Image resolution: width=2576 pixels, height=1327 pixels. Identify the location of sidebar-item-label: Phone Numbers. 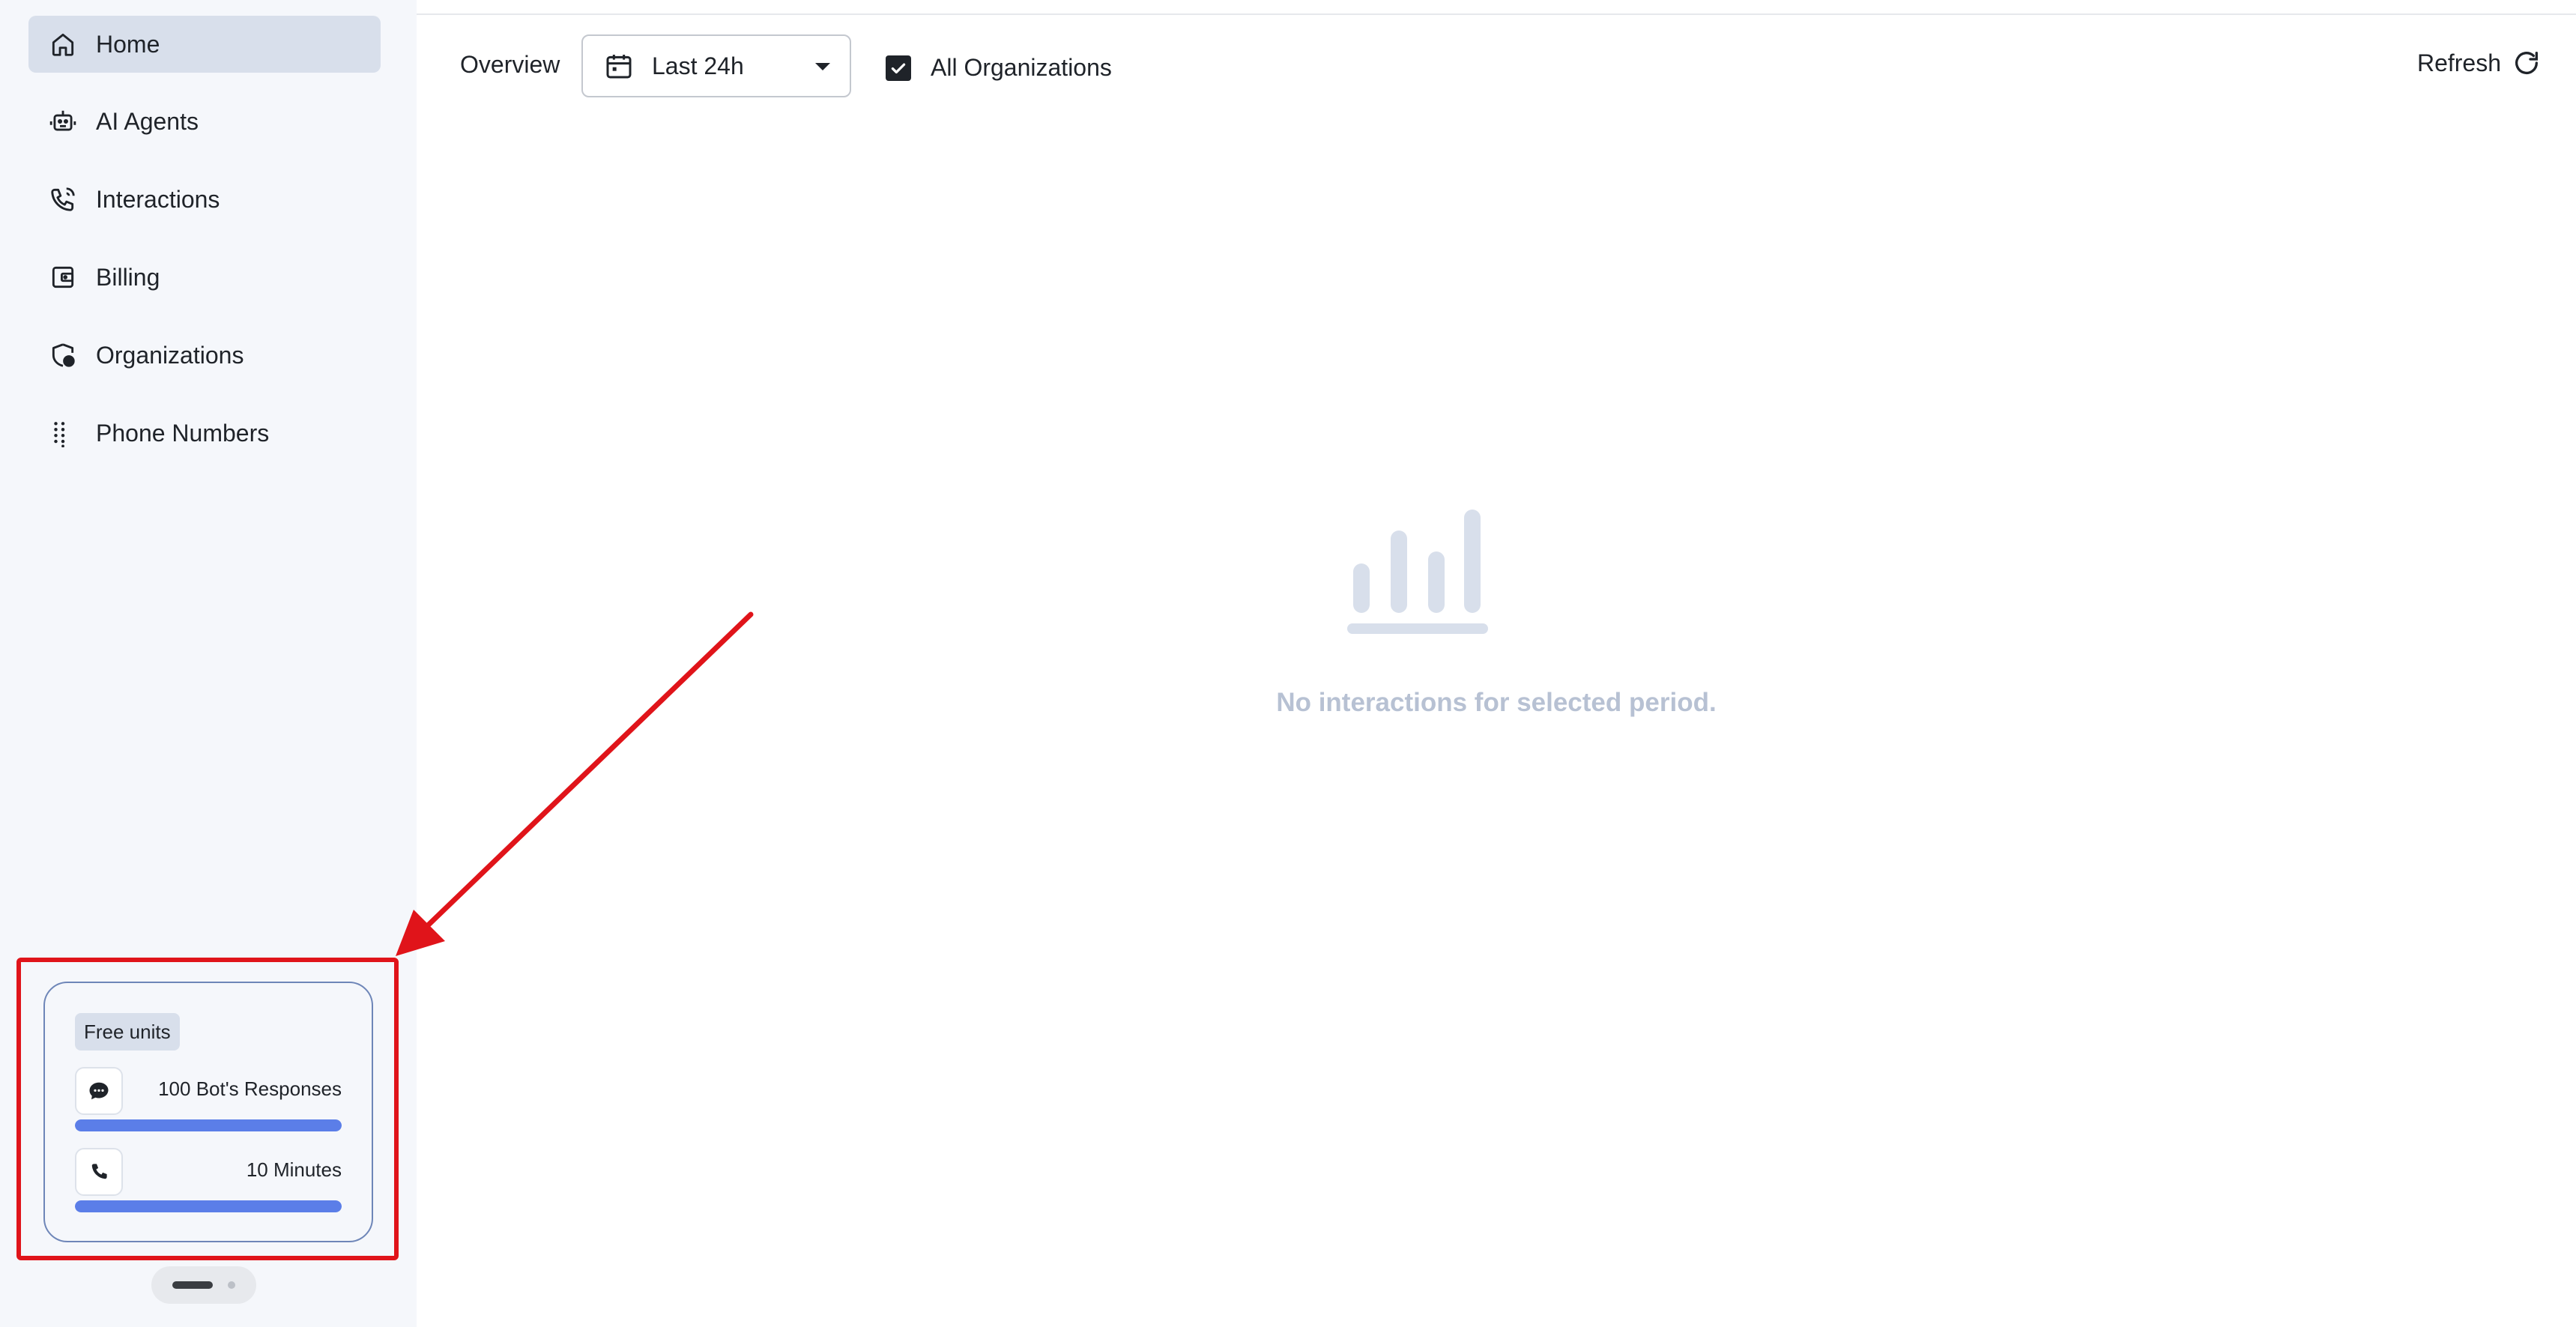
(183, 433).